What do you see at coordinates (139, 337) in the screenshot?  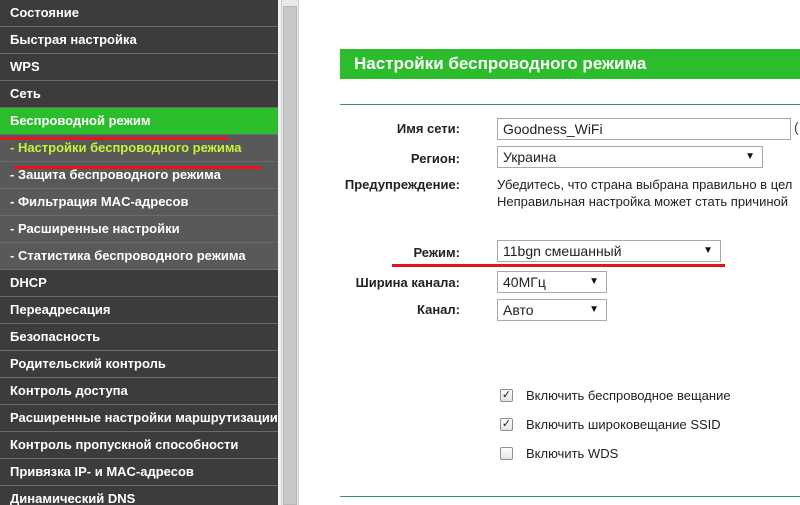 I see `sidebar-item-security: Безопасность` at bounding box center [139, 337].